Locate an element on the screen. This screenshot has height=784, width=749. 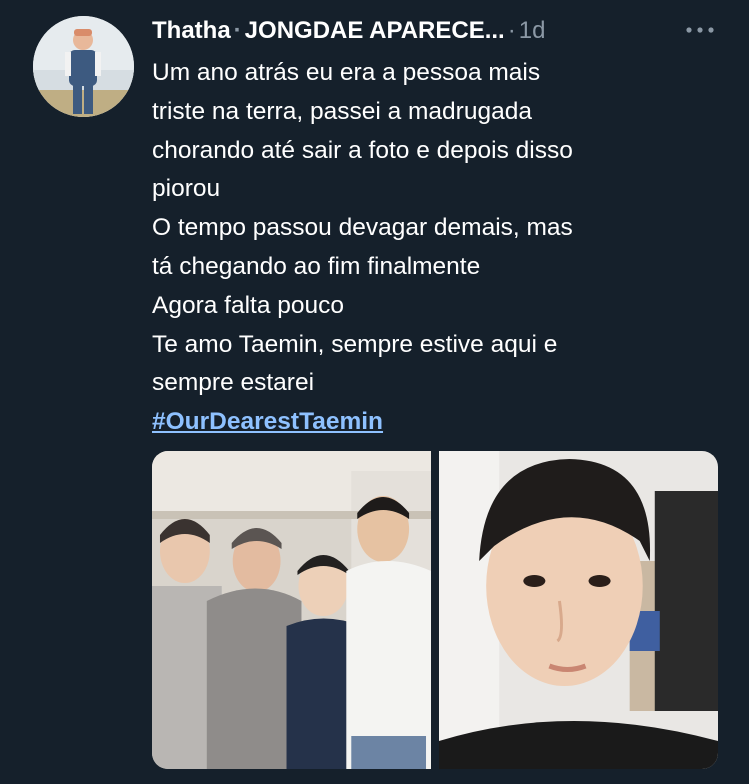
tweet-line: Um ano atrás eu era a pessoa mais is located at coordinates (346, 72).